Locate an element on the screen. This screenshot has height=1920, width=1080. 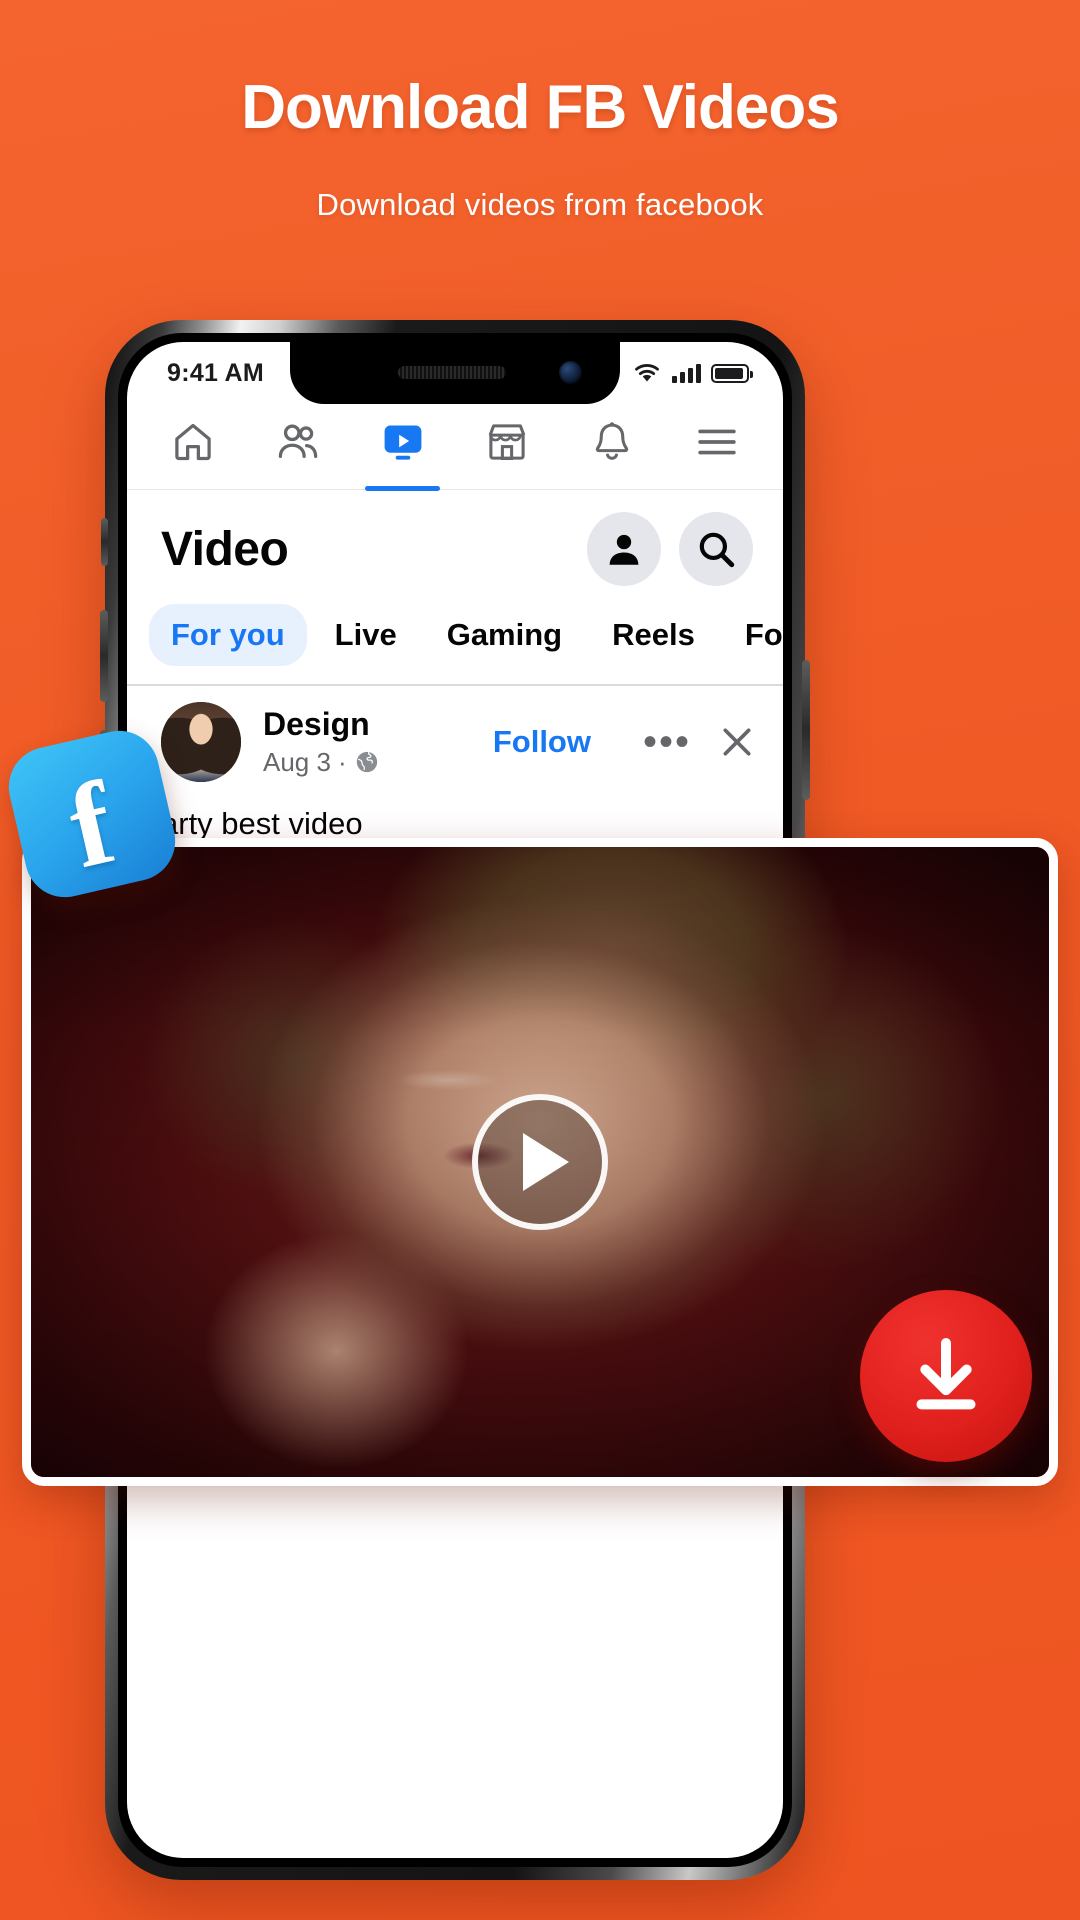
friends-icon is located at coordinates (298, 440).